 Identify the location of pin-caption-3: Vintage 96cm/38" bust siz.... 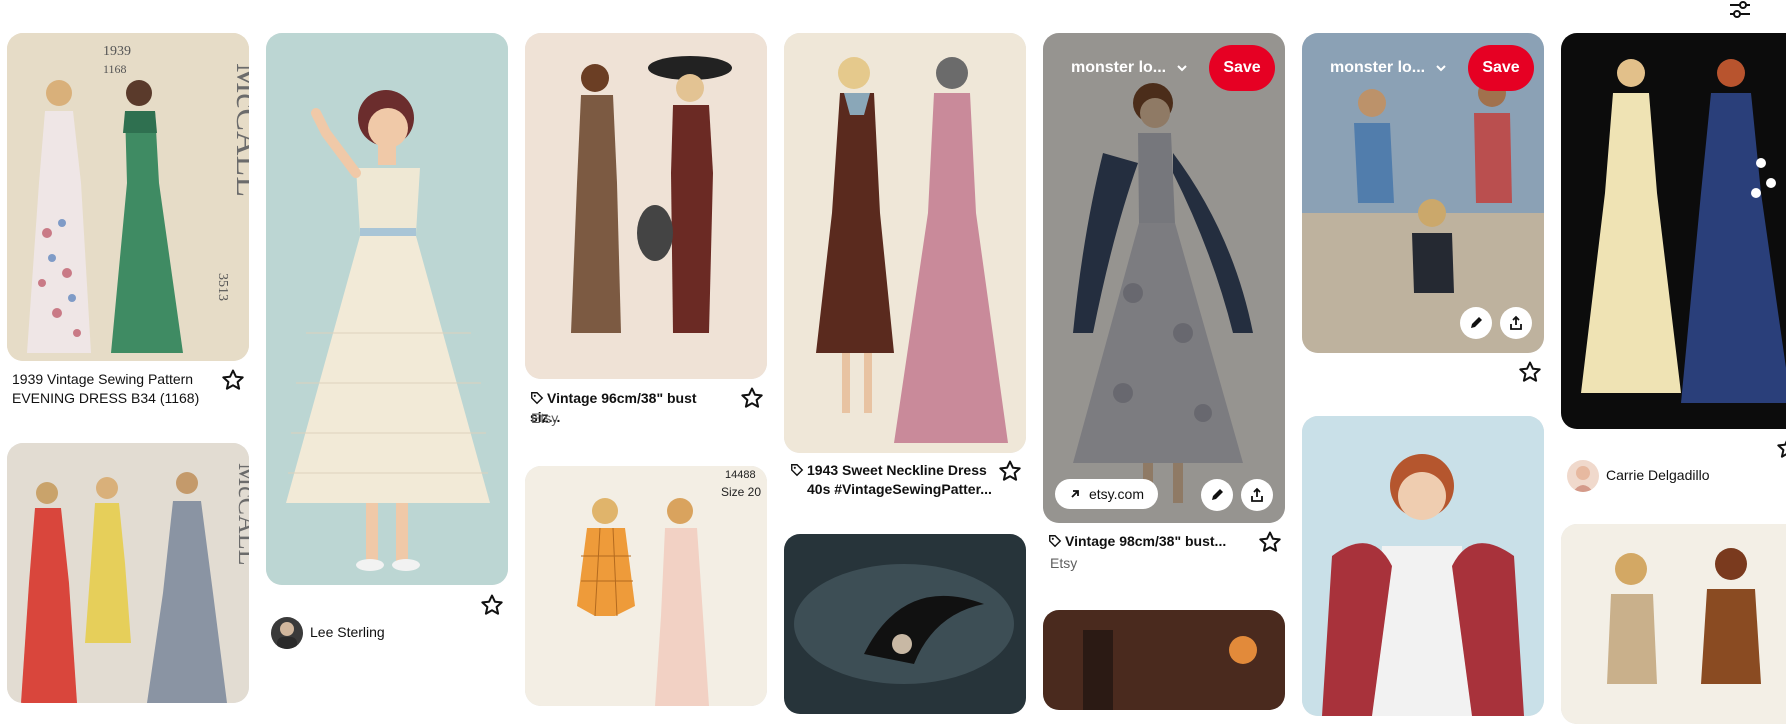
(630, 408).